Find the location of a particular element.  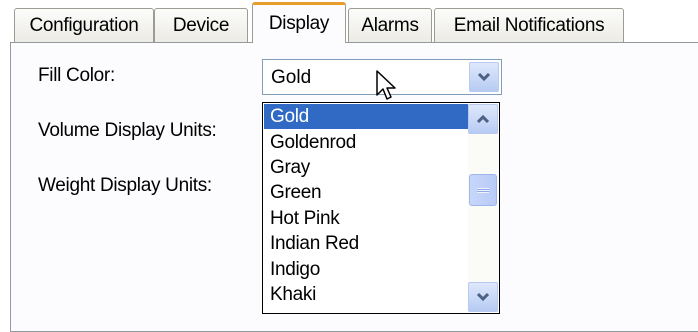

scroll-down-button is located at coordinates (483, 297).